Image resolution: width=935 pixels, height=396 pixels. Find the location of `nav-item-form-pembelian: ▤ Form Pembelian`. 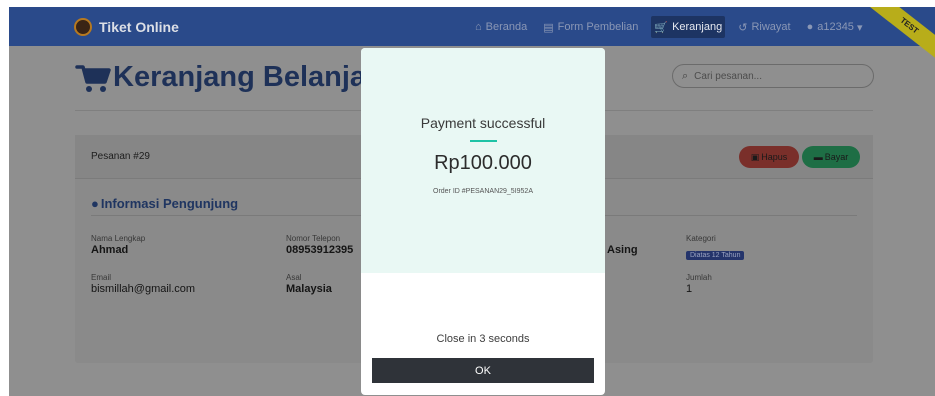

nav-item-form-pembelian: ▤ Form Pembelian is located at coordinates (590, 27).